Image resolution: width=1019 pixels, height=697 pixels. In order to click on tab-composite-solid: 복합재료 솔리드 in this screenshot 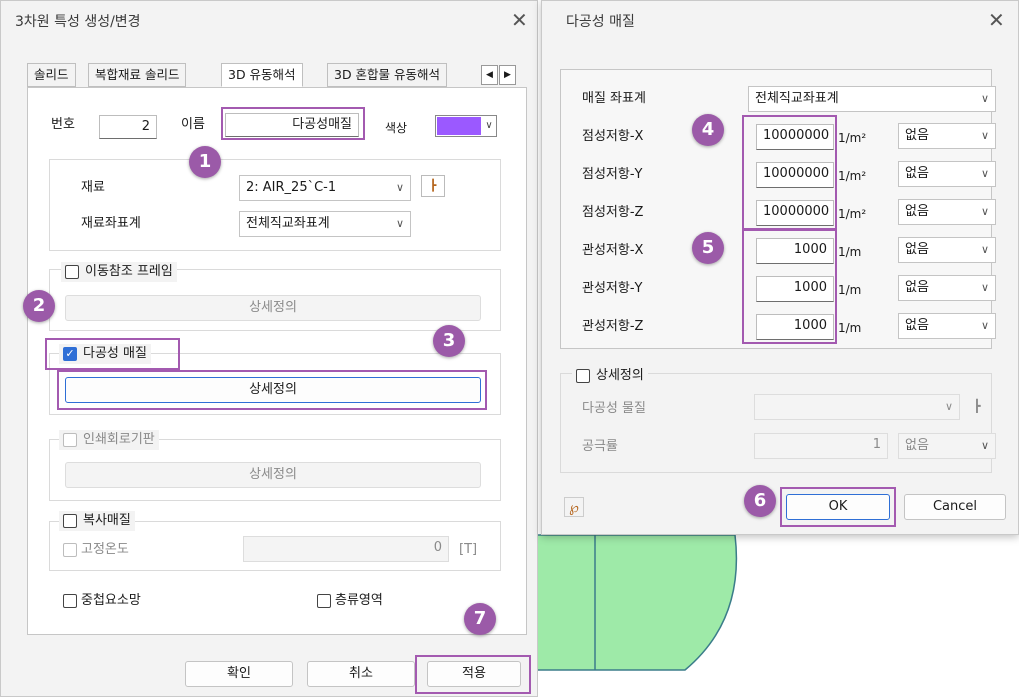, I will do `click(137, 75)`.